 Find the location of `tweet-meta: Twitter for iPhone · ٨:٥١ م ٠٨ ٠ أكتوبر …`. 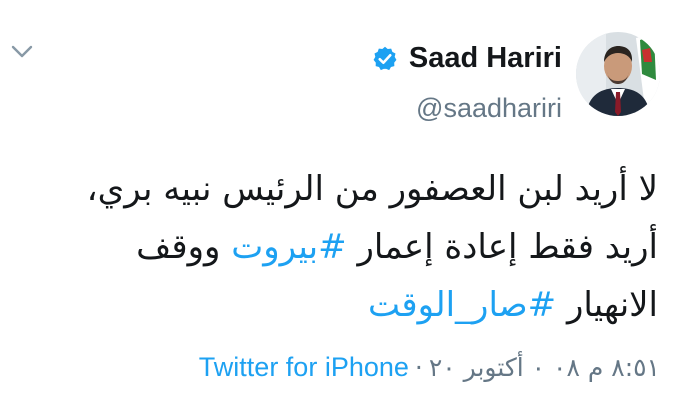

tweet-meta: Twitter for iPhone · ٨:٥١ م ٠٨ ٠ أكتوبر … is located at coordinates (429, 367).